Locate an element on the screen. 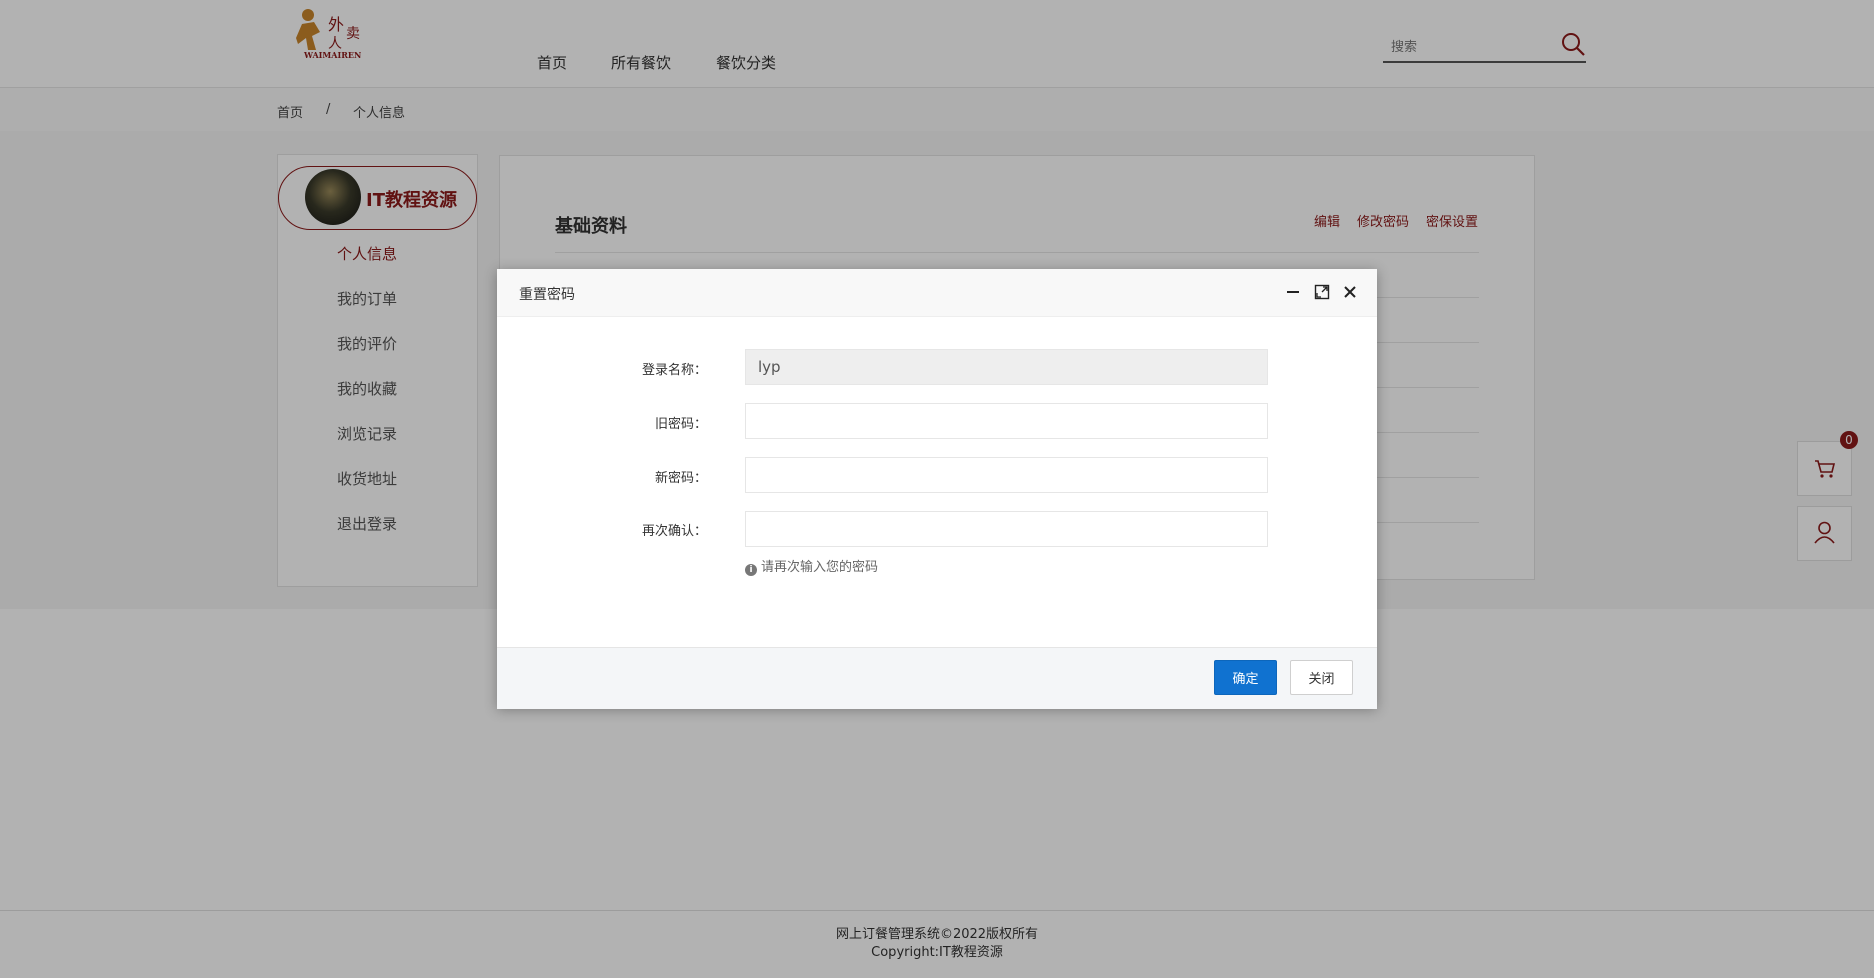 The width and height of the screenshot is (1874, 979). confirm-button: 确定 is located at coordinates (1245, 677).